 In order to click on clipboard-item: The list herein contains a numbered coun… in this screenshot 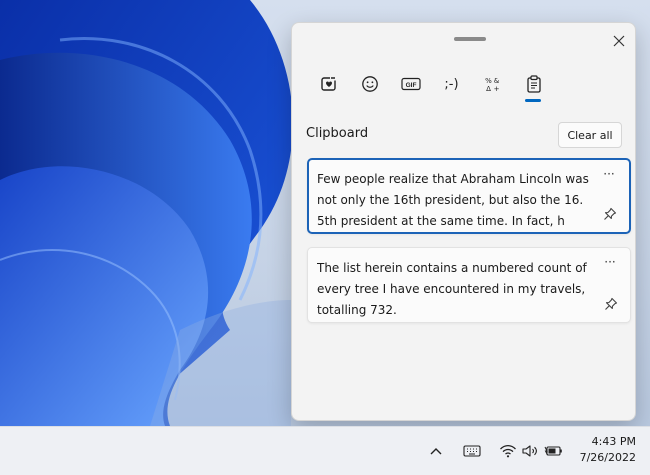, I will do `click(469, 285)`.